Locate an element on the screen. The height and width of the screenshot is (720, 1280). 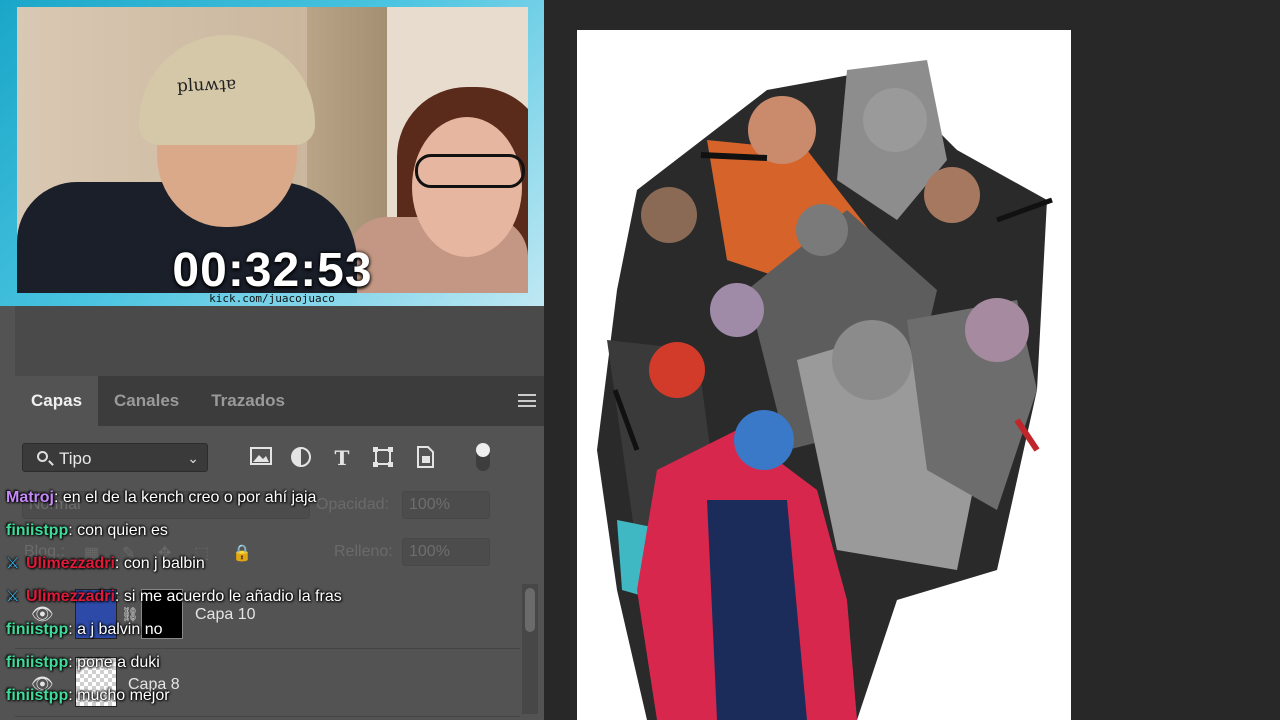
filter-toggle is located at coordinates (483, 457).